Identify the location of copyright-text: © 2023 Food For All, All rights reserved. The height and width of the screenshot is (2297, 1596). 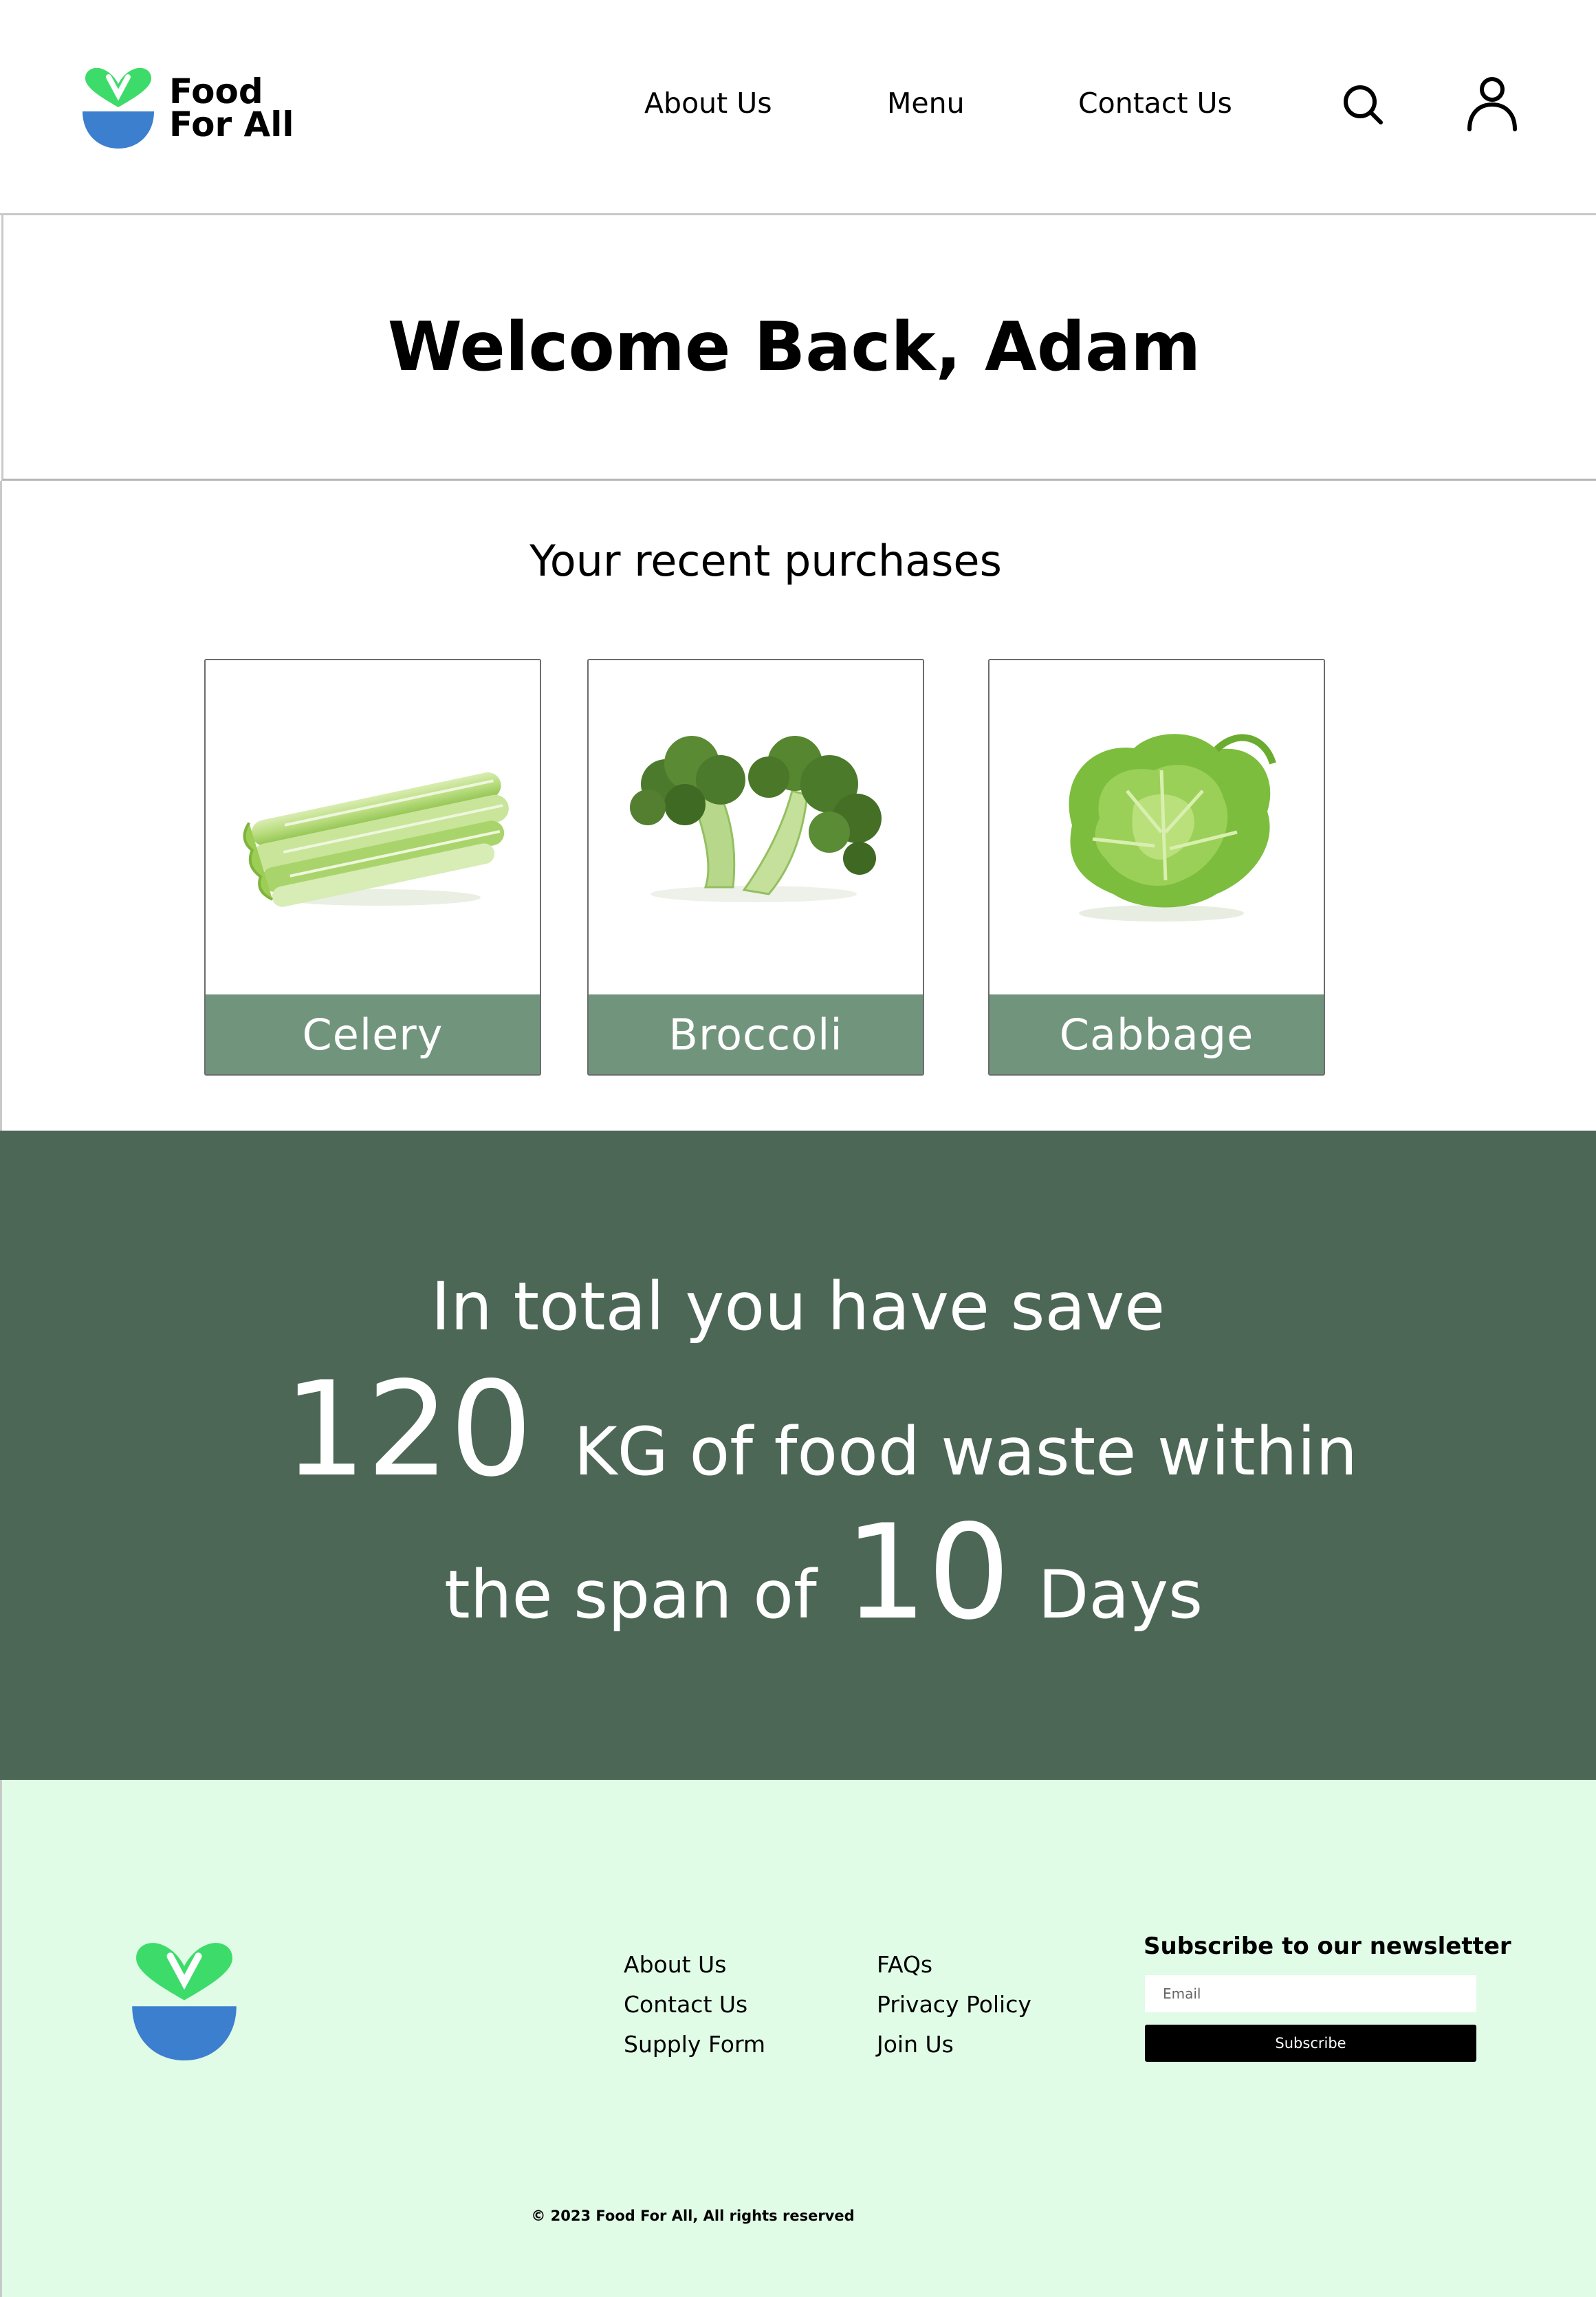
(693, 2216).